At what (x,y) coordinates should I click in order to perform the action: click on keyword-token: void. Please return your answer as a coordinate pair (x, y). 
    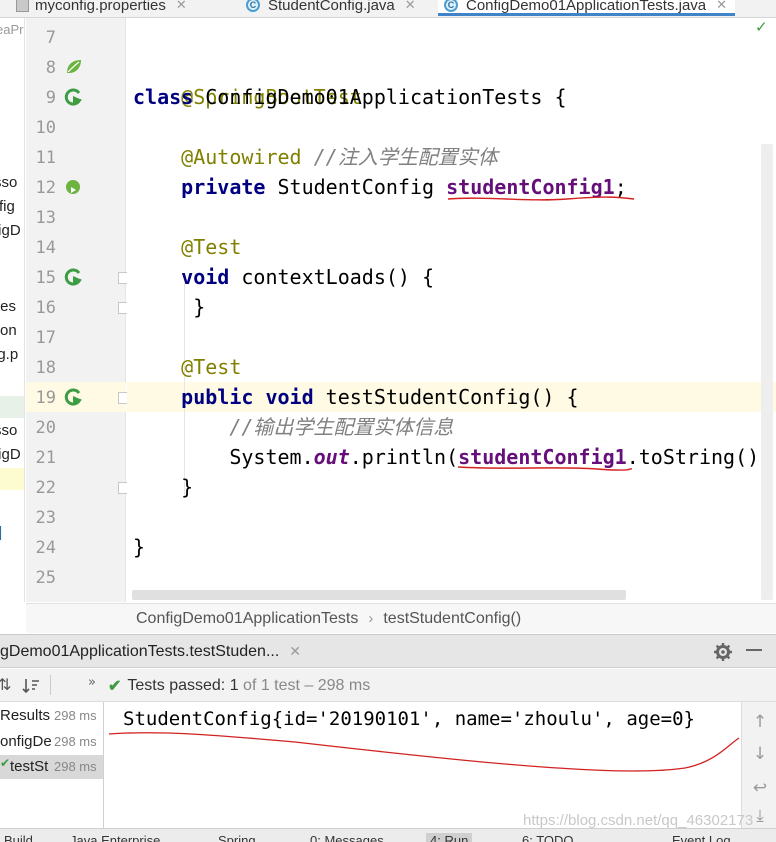
    Looking at the image, I should click on (205, 277).